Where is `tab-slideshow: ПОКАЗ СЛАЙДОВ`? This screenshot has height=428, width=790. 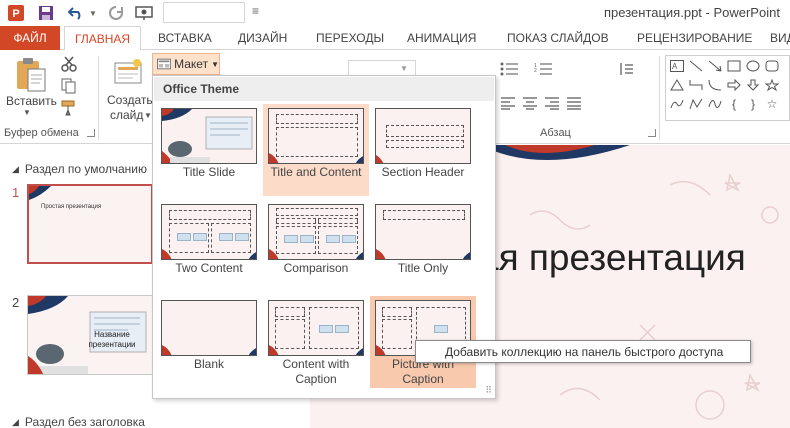
tab-slideshow: ПОКАЗ СЛАЙДОВ is located at coordinates (558, 38).